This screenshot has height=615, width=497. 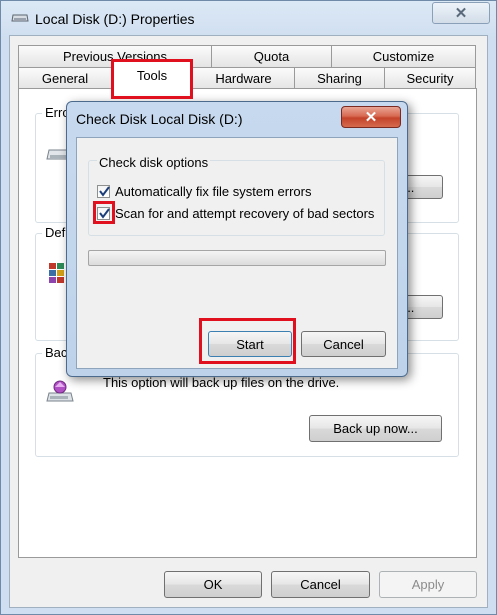 I want to click on tab-hardware: Hardware, so click(x=243, y=78).